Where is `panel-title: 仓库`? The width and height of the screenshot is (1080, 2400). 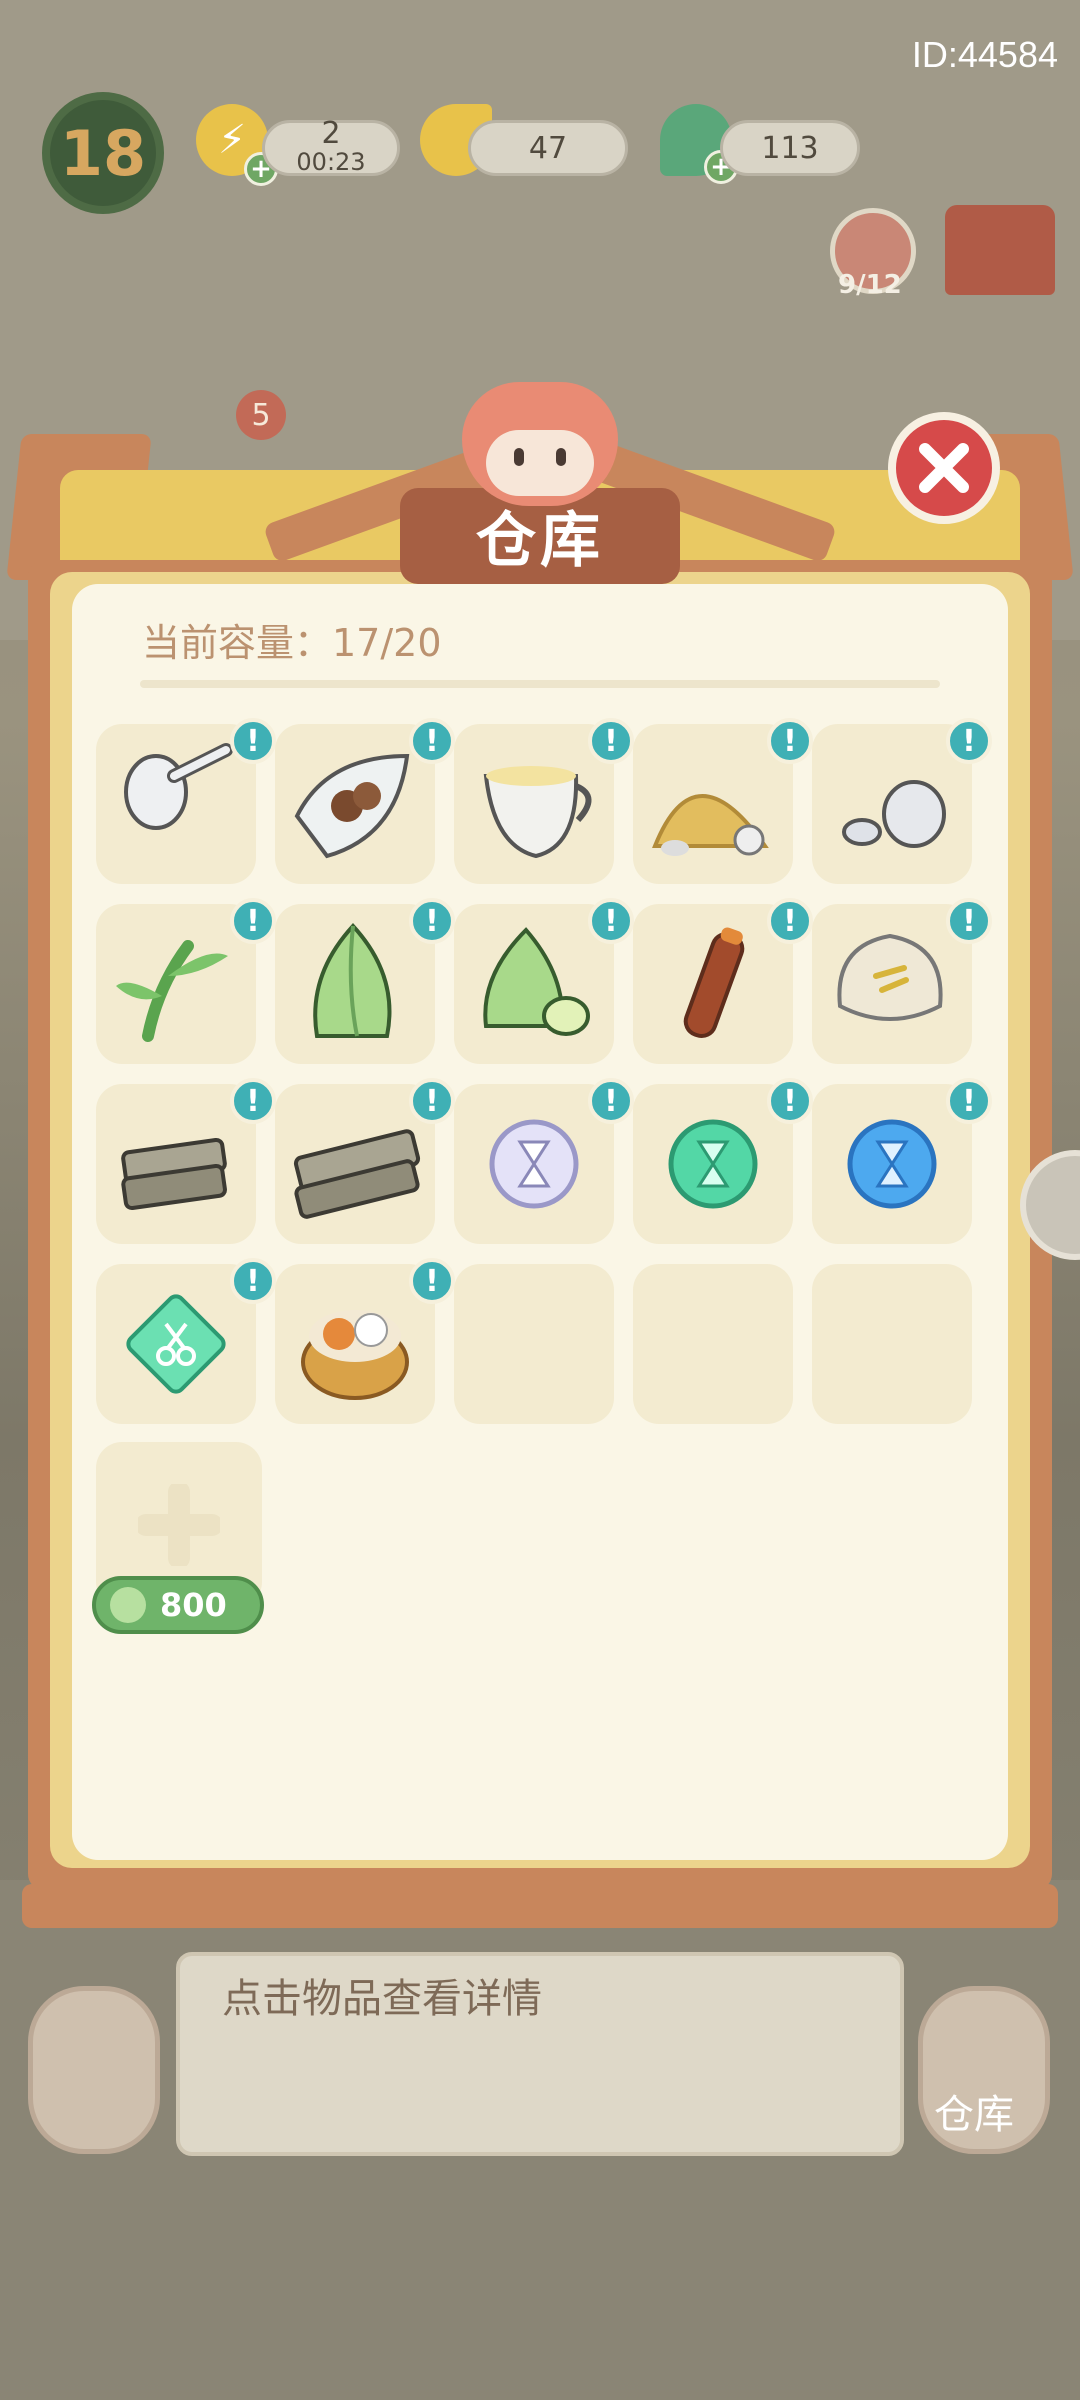 panel-title: 仓库 is located at coordinates (540, 540).